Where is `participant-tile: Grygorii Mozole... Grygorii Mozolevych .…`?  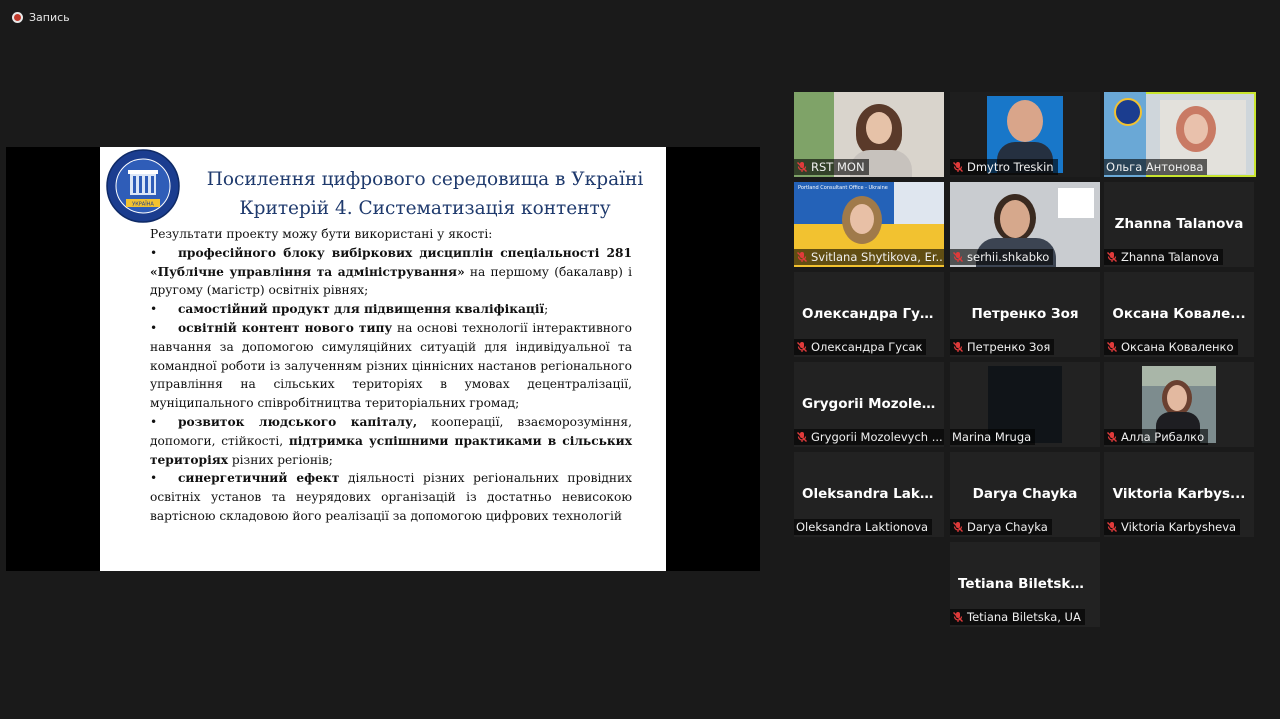 participant-tile: Grygorii Mozole... Grygorii Mozolevych .… is located at coordinates (869, 404).